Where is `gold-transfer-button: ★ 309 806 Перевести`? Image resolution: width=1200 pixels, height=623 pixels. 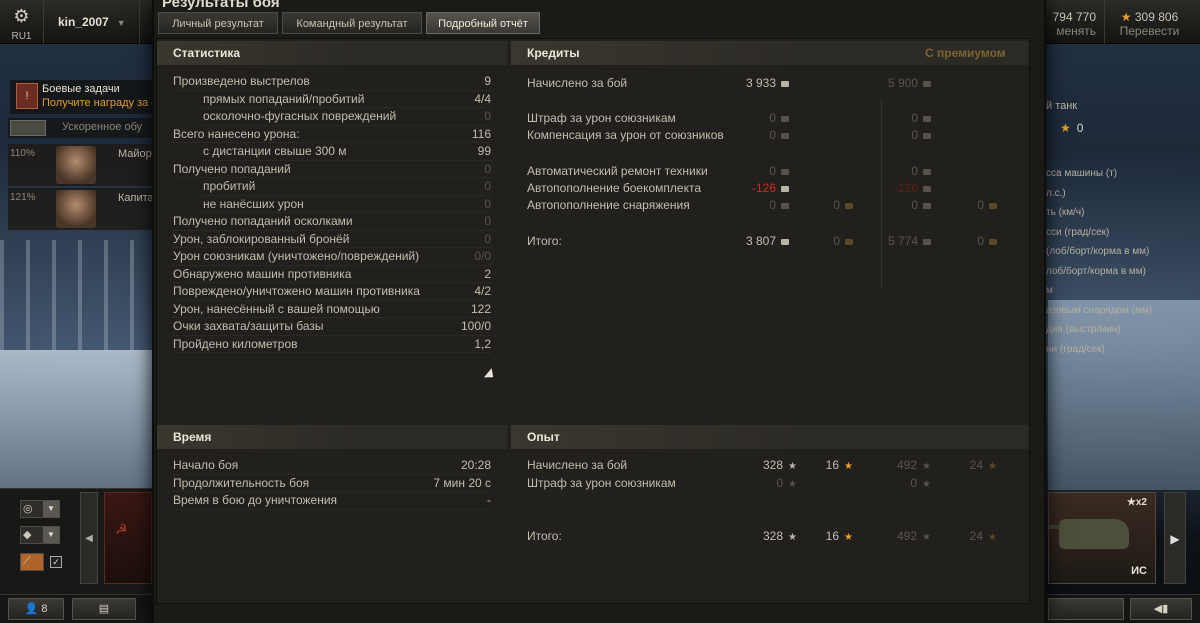 gold-transfer-button: ★ 309 806 Перевести is located at coordinates (1149, 22).